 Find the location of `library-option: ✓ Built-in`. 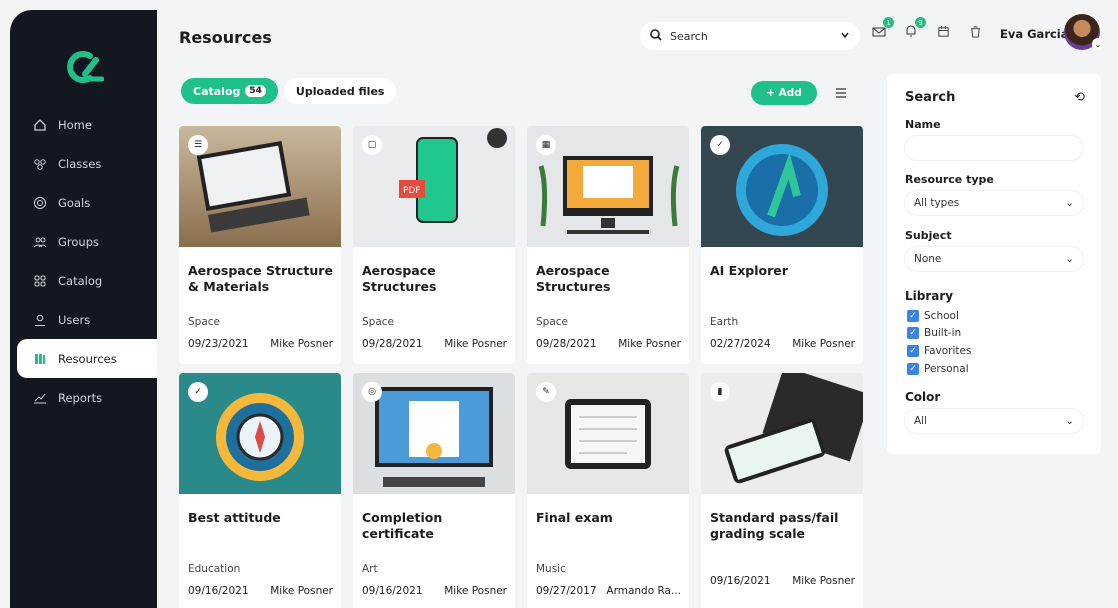

library-option: ✓ Built-in is located at coordinates (934, 333).